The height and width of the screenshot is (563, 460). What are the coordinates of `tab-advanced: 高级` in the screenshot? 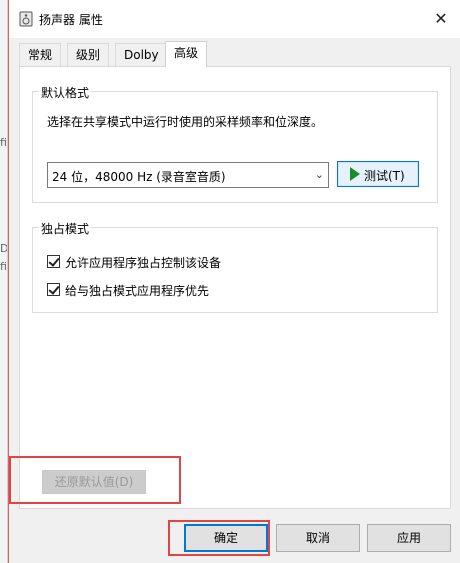 It's located at (186, 54).